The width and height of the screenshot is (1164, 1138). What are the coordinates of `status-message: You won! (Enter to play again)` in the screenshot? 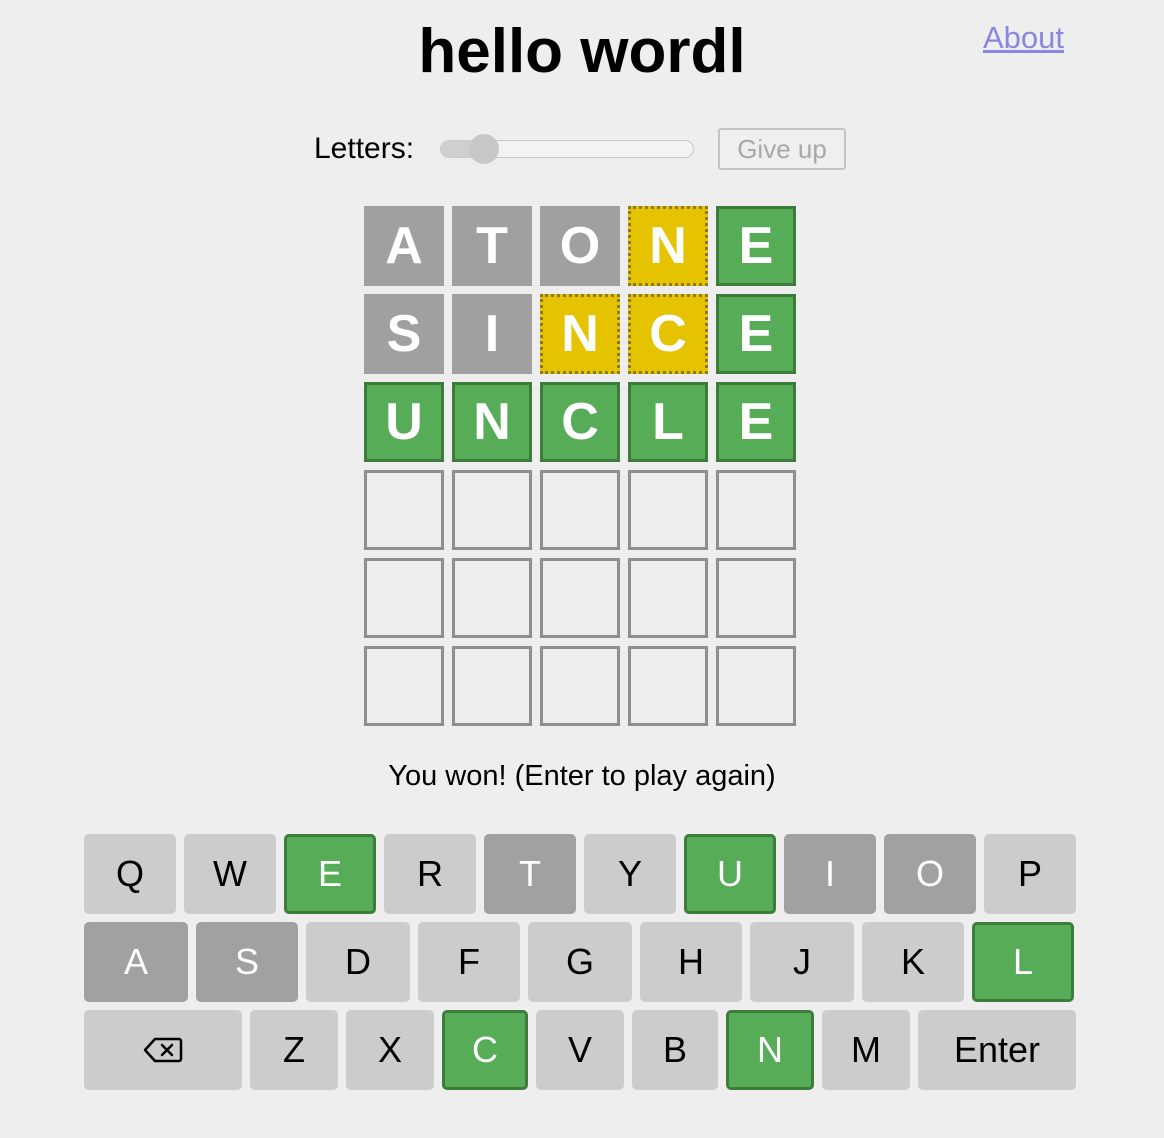 It's located at (582, 776).